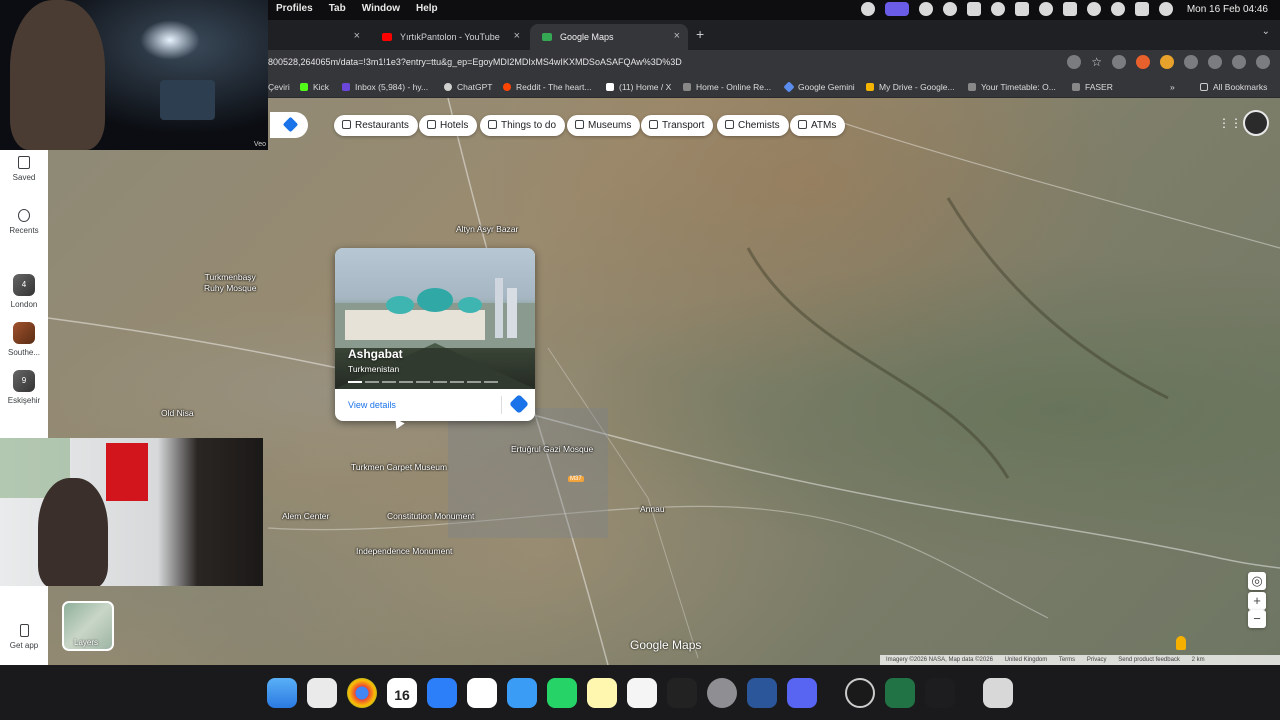  I want to click on mail-app-icon, so click(522, 693).